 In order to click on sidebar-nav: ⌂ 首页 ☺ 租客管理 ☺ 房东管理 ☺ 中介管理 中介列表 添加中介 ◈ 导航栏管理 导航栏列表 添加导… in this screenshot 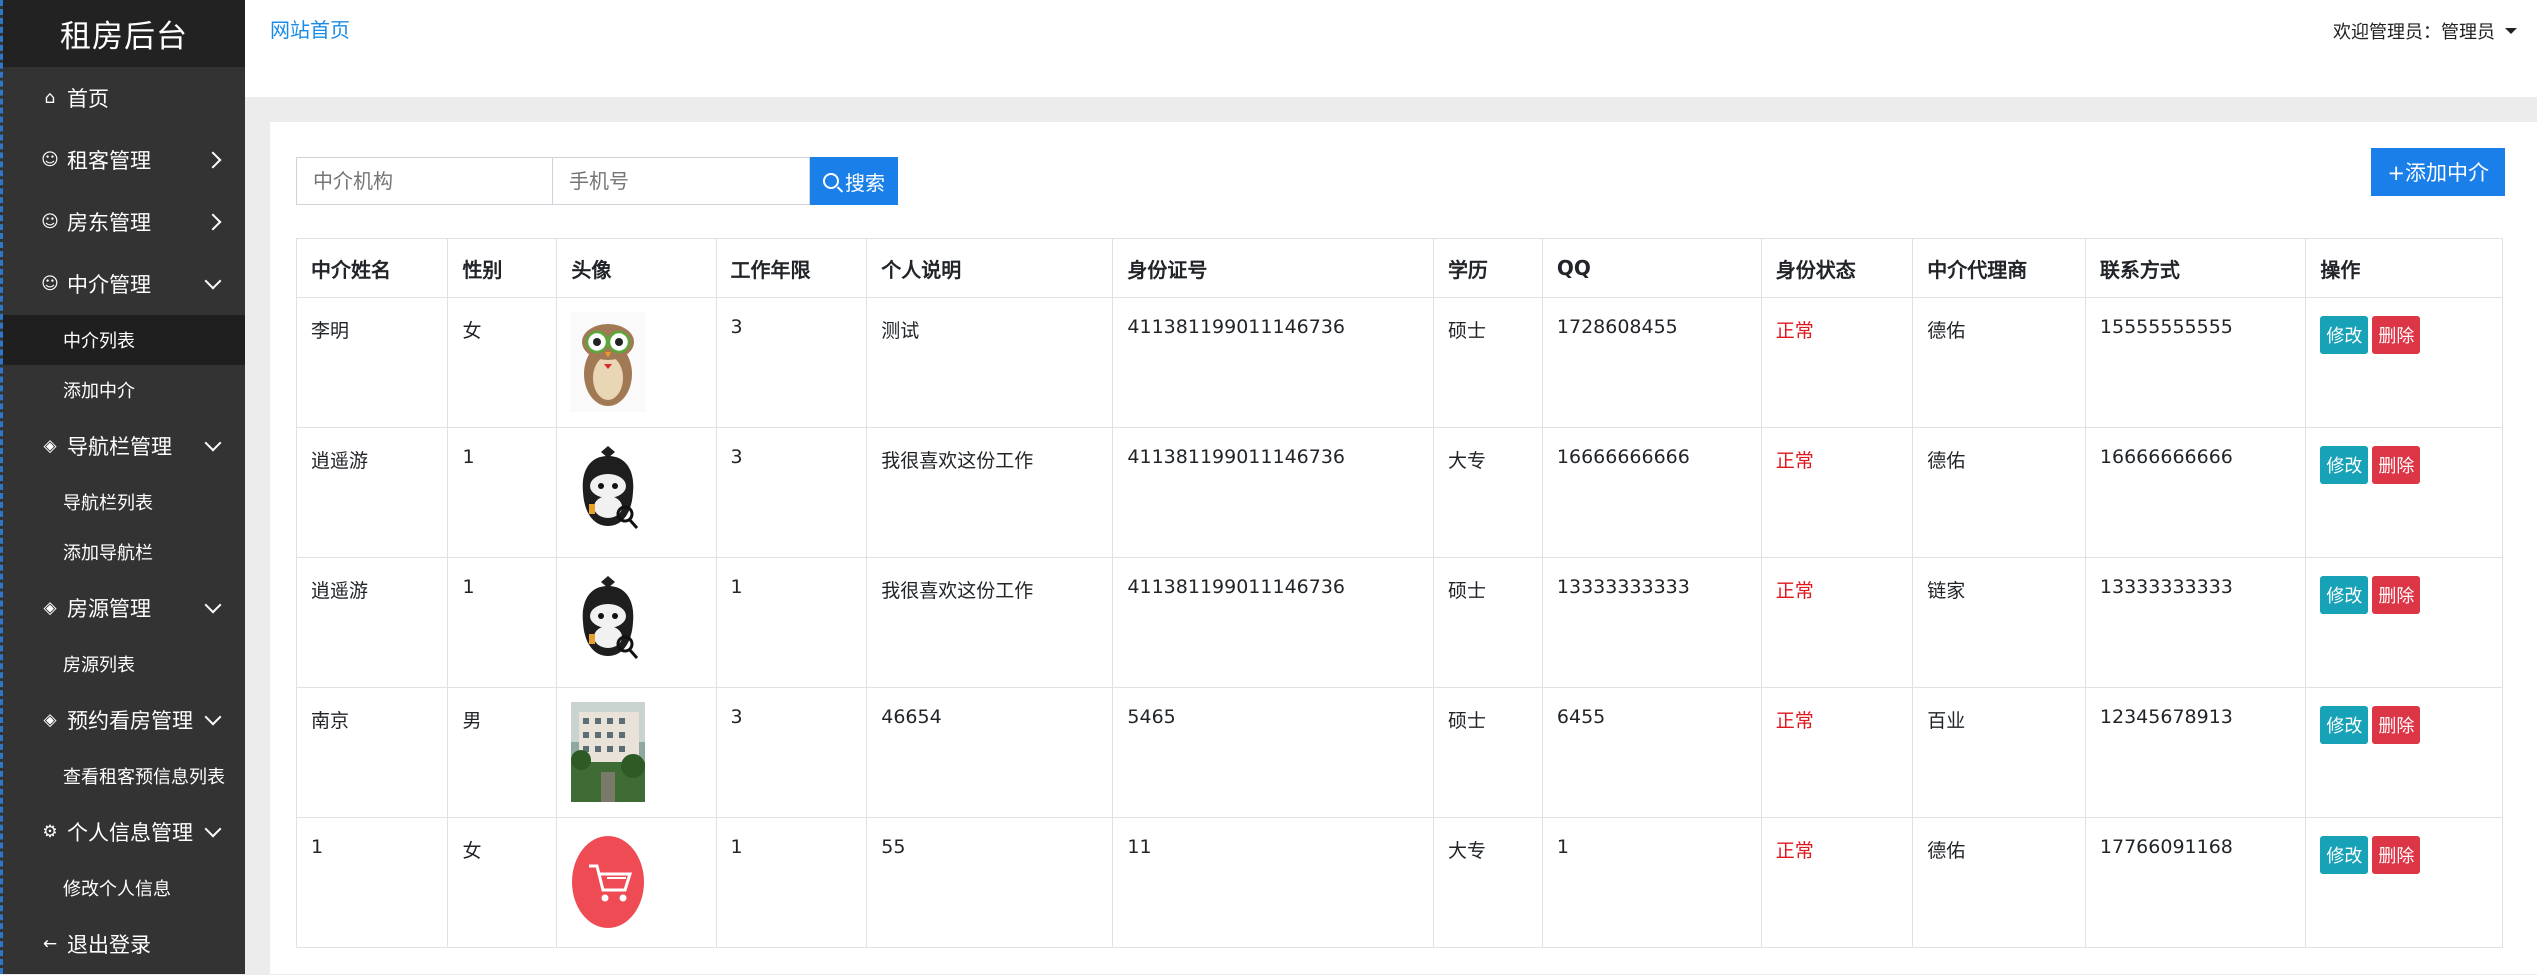, I will do `click(124, 521)`.